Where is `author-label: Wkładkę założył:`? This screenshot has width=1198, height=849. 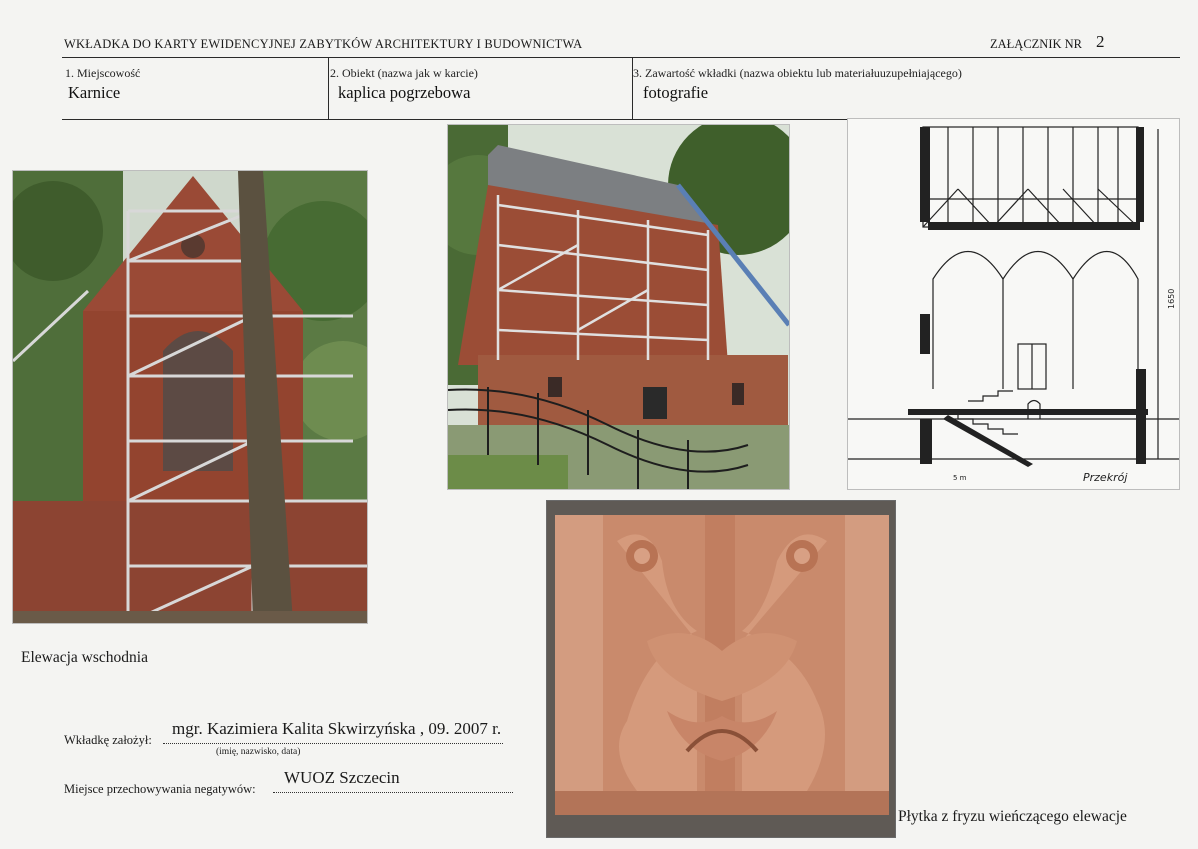
author-label: Wkładkę założył: is located at coordinates (108, 740).